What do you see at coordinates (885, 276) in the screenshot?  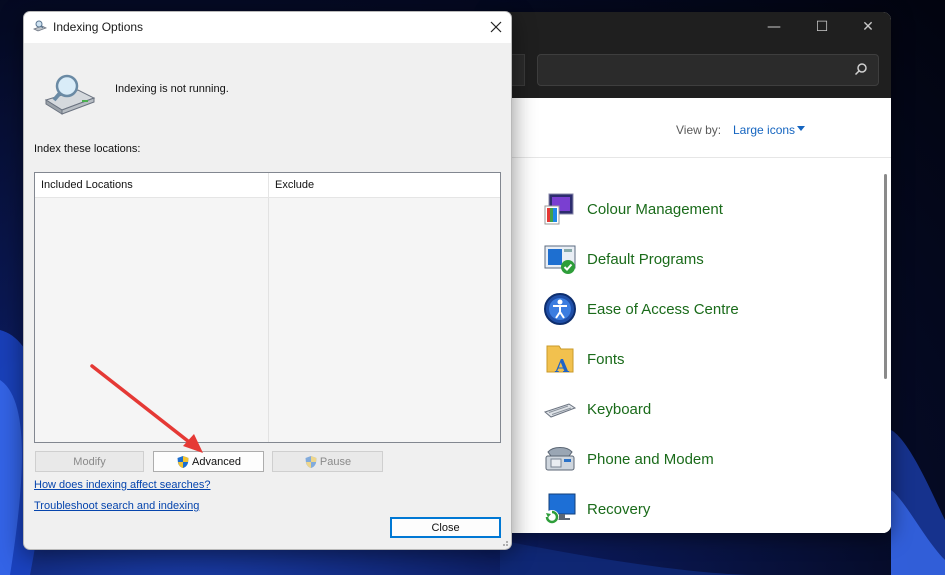 I see `scrollbar` at bounding box center [885, 276].